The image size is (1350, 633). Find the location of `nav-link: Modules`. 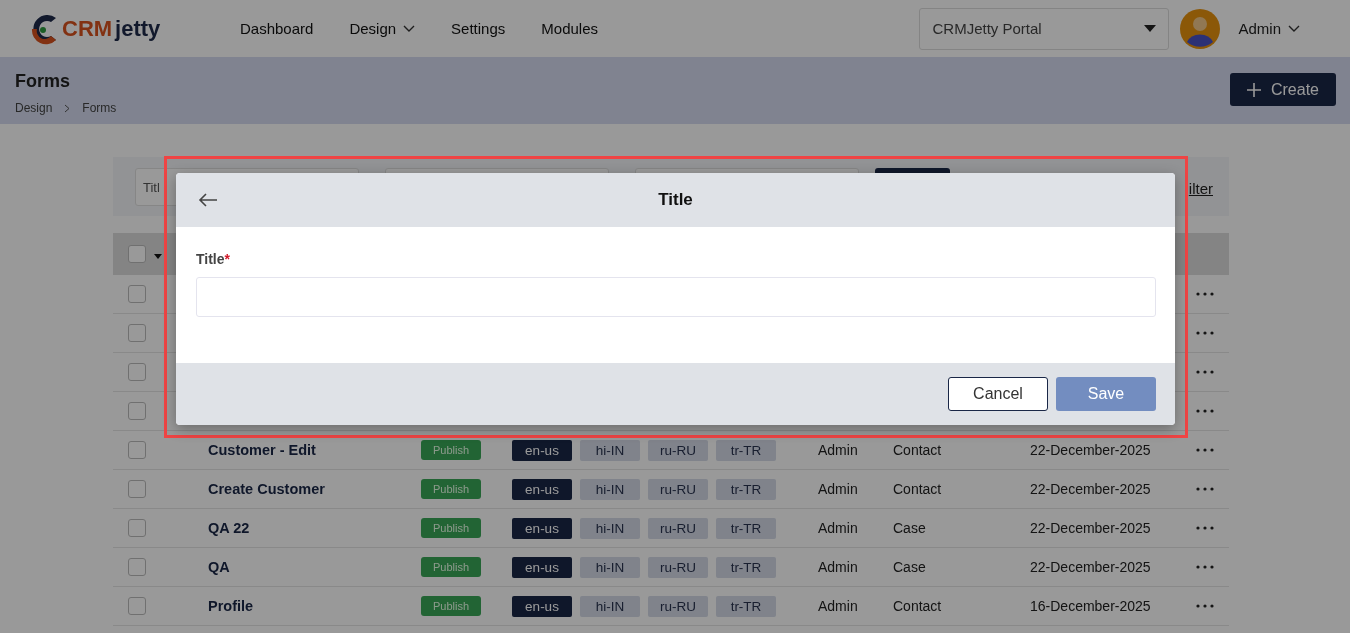

nav-link: Modules is located at coordinates (569, 28).